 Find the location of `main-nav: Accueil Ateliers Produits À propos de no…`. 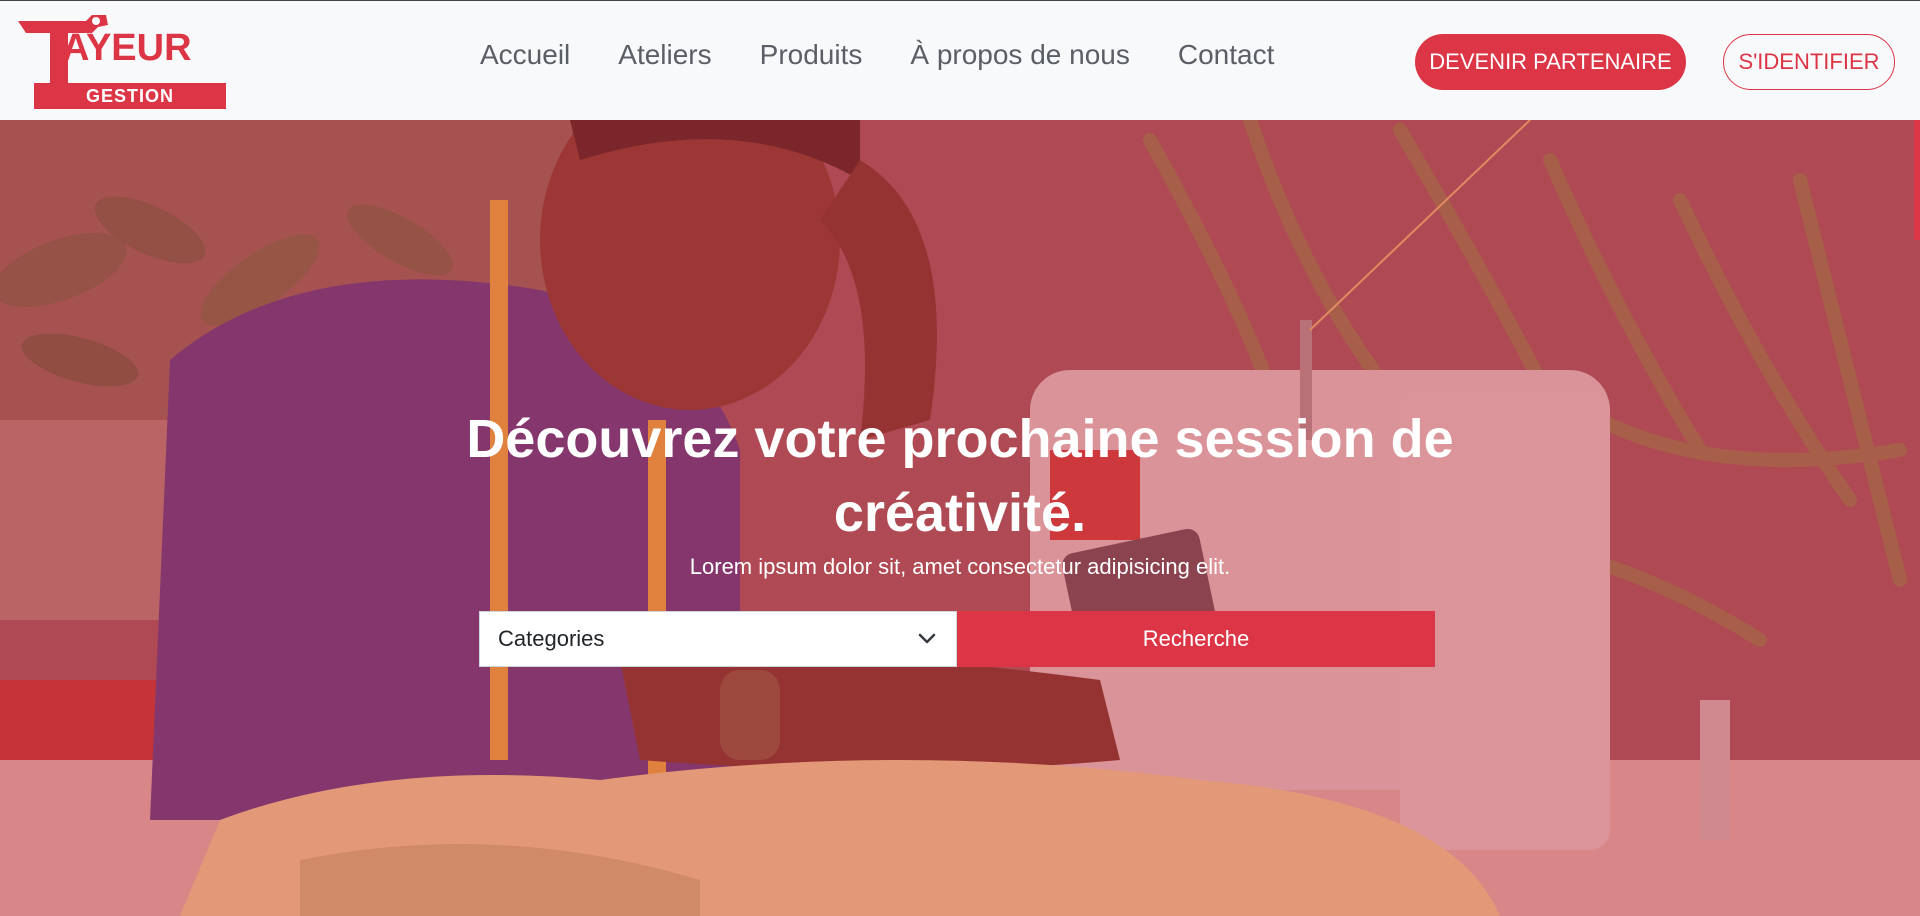

main-nav: Accueil Ateliers Produits À propos de no… is located at coordinates (901, 55).